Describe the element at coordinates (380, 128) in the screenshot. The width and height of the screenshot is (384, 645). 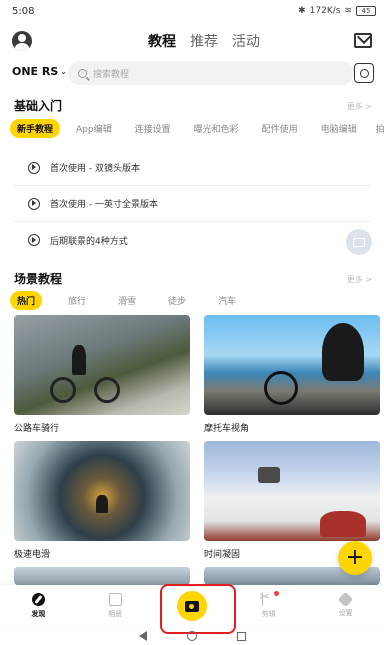
I see `chip-shooting: 拍摄教` at that location.